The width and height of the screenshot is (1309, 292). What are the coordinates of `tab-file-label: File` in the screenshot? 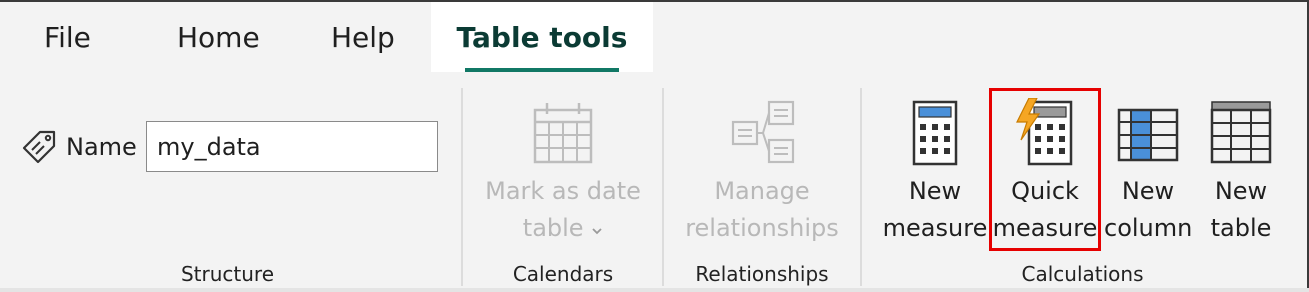 It's located at (67, 37).